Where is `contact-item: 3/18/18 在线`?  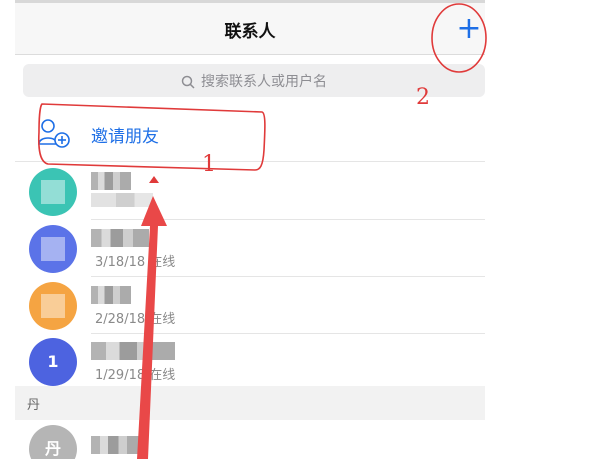 contact-item: 3/18/18 在线 is located at coordinates (250, 248).